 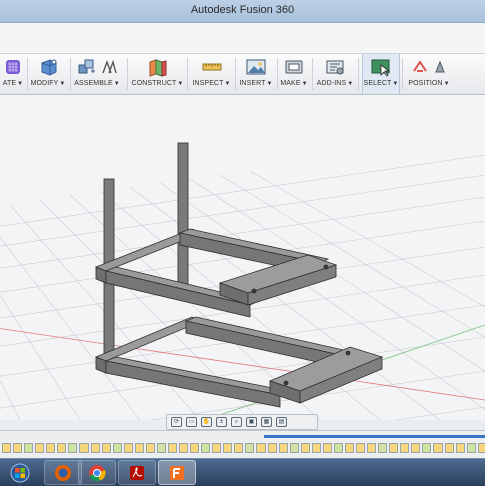 I want to click on window-title: Autodesk Fusion 360, so click(x=242, y=10).